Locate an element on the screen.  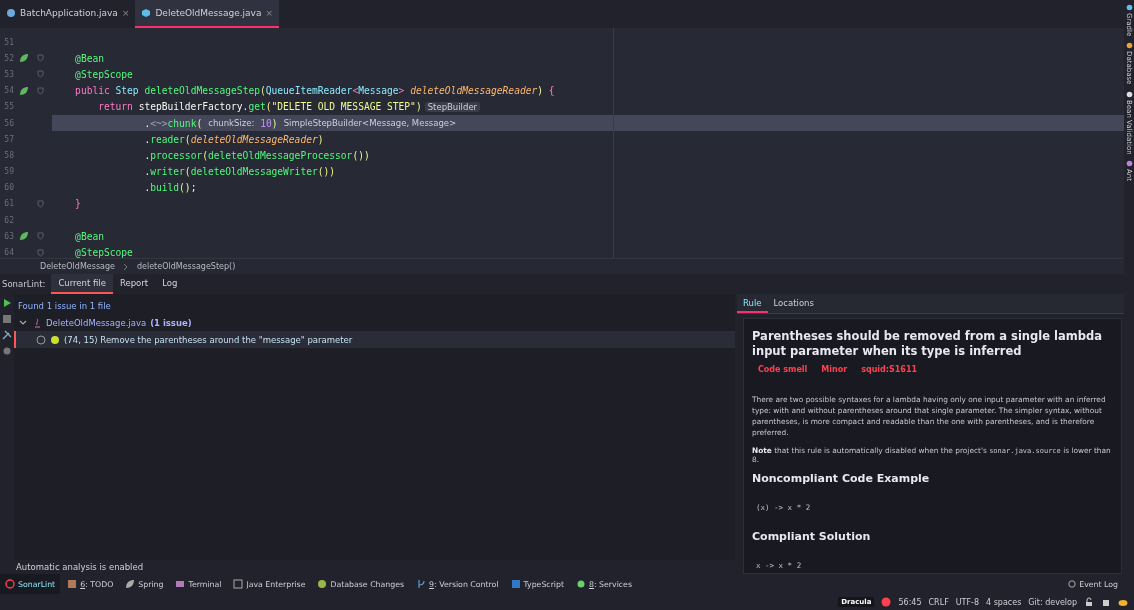
inlay-hint: SimpleStepBuilder<Message, Message> is located at coordinates (370, 123).